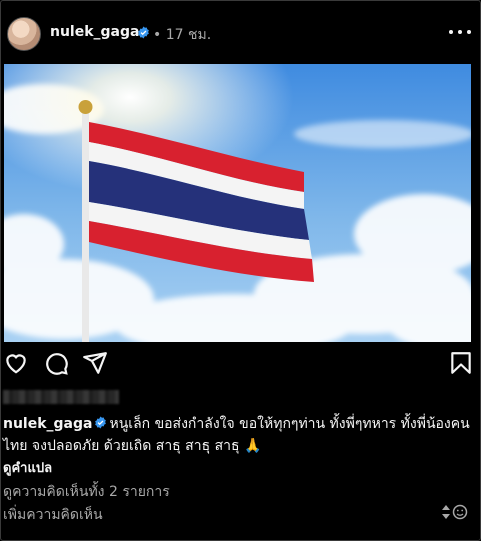  Describe the element at coordinates (61, 397) in the screenshot. I see `likes-count-blurred` at that location.